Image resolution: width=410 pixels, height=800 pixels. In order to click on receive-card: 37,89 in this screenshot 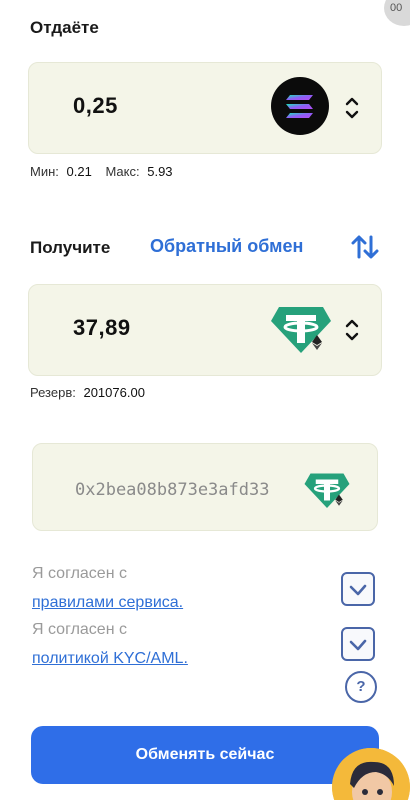, I will do `click(205, 330)`.